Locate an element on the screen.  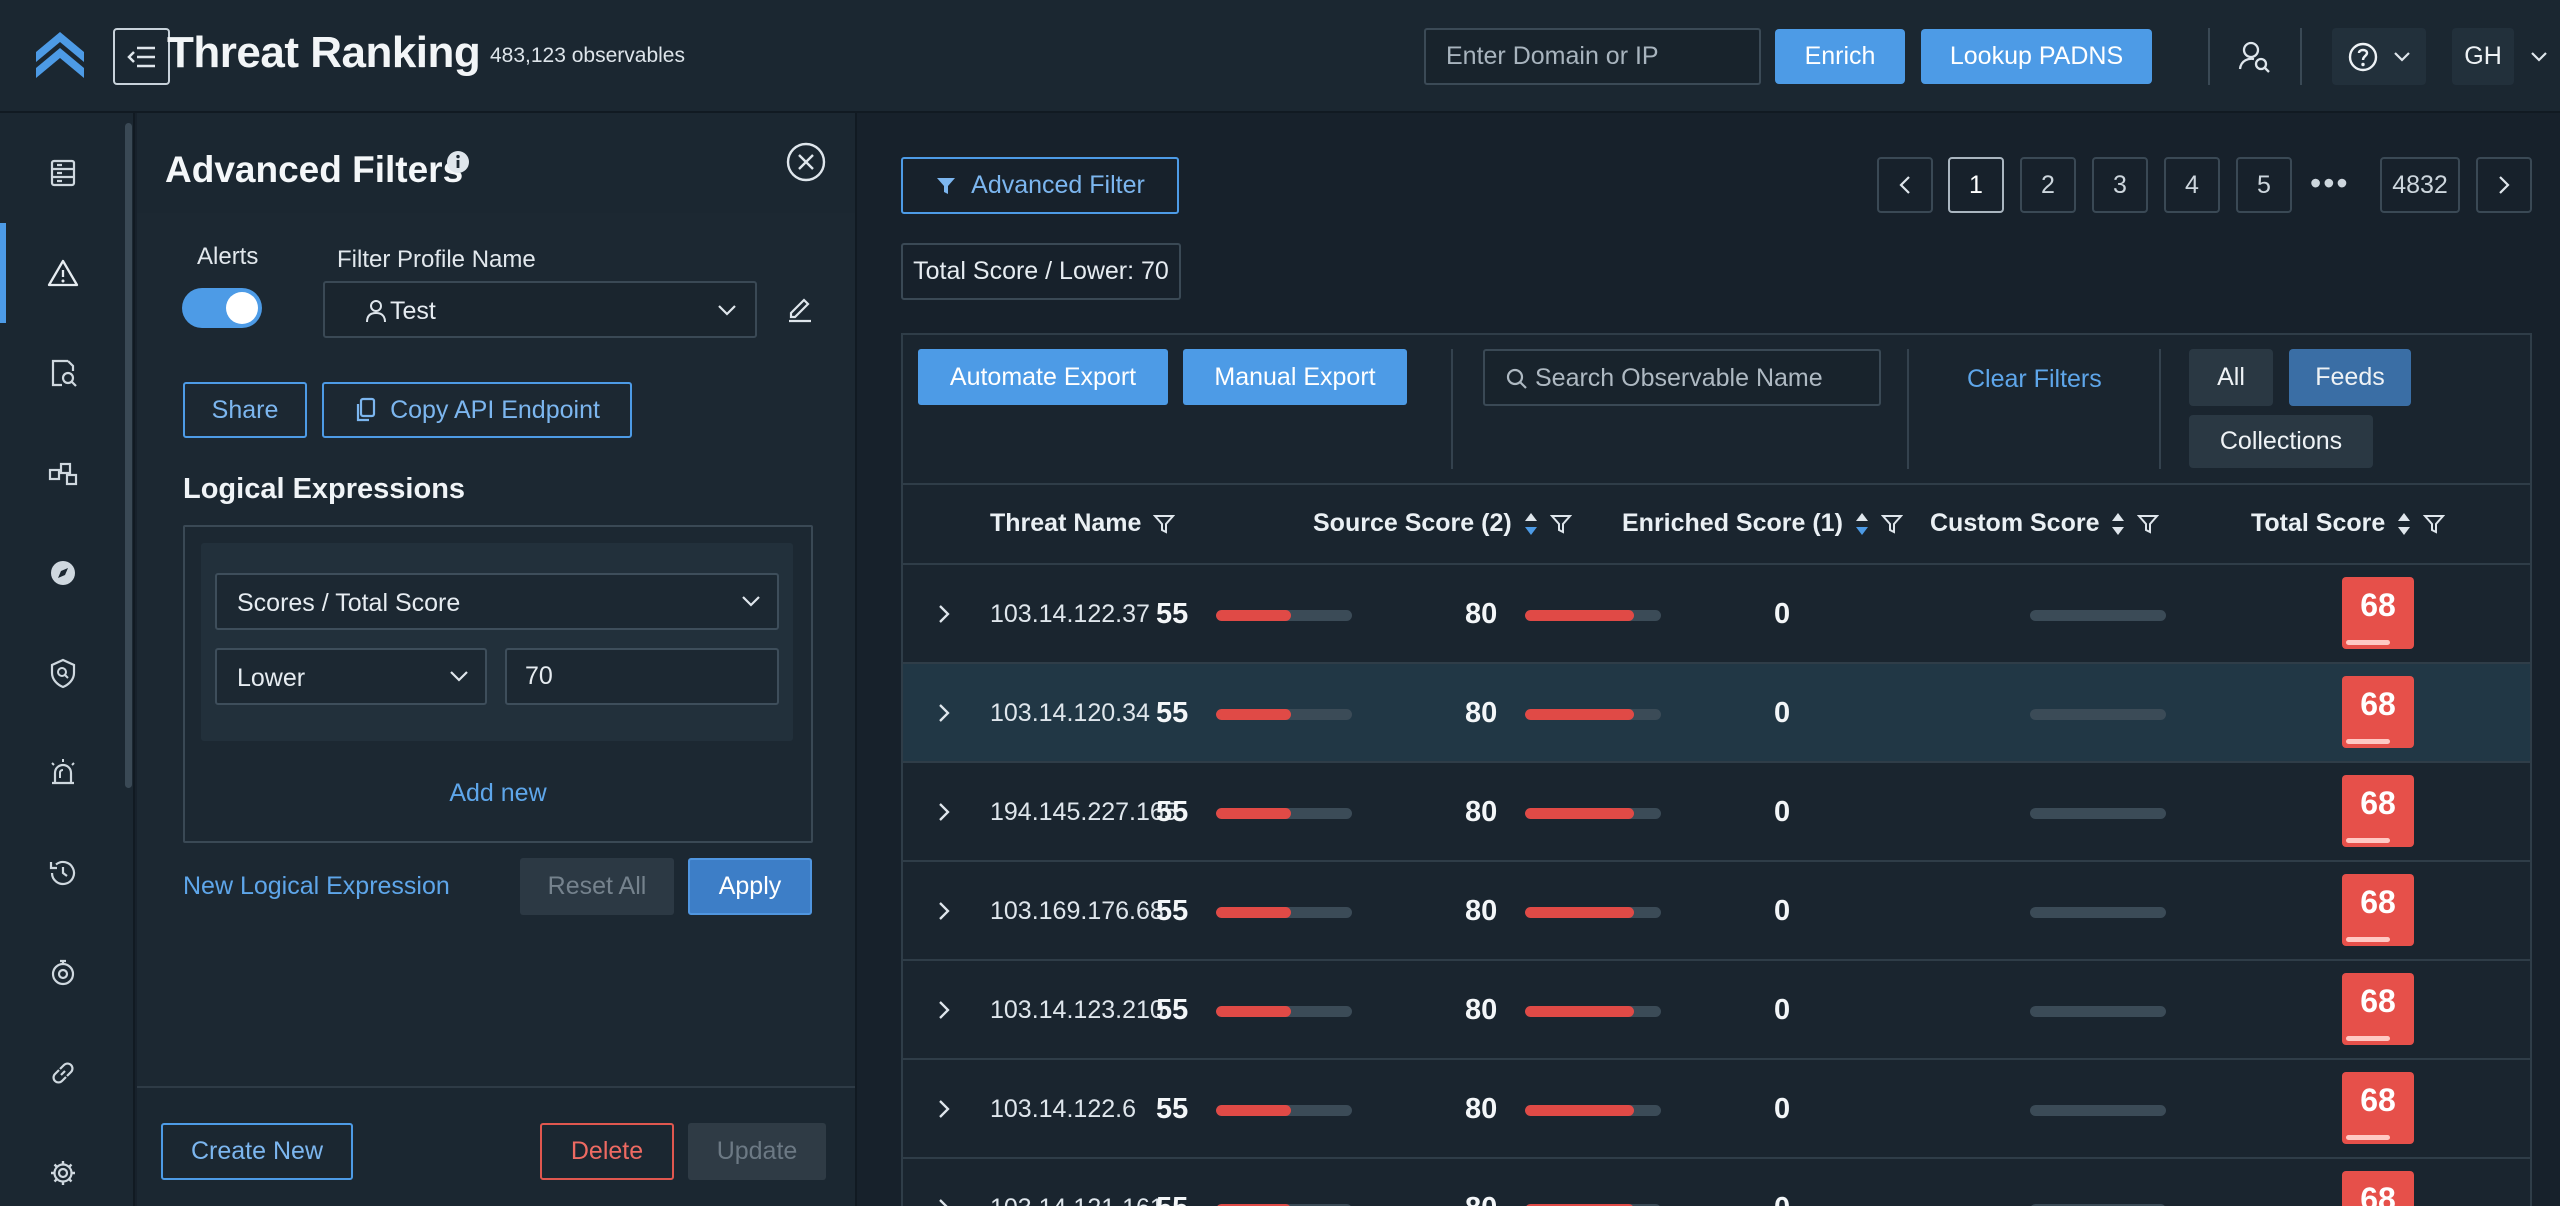
table-row: 103.14.120.34 55 80 0 68 is located at coordinates (1716, 713).